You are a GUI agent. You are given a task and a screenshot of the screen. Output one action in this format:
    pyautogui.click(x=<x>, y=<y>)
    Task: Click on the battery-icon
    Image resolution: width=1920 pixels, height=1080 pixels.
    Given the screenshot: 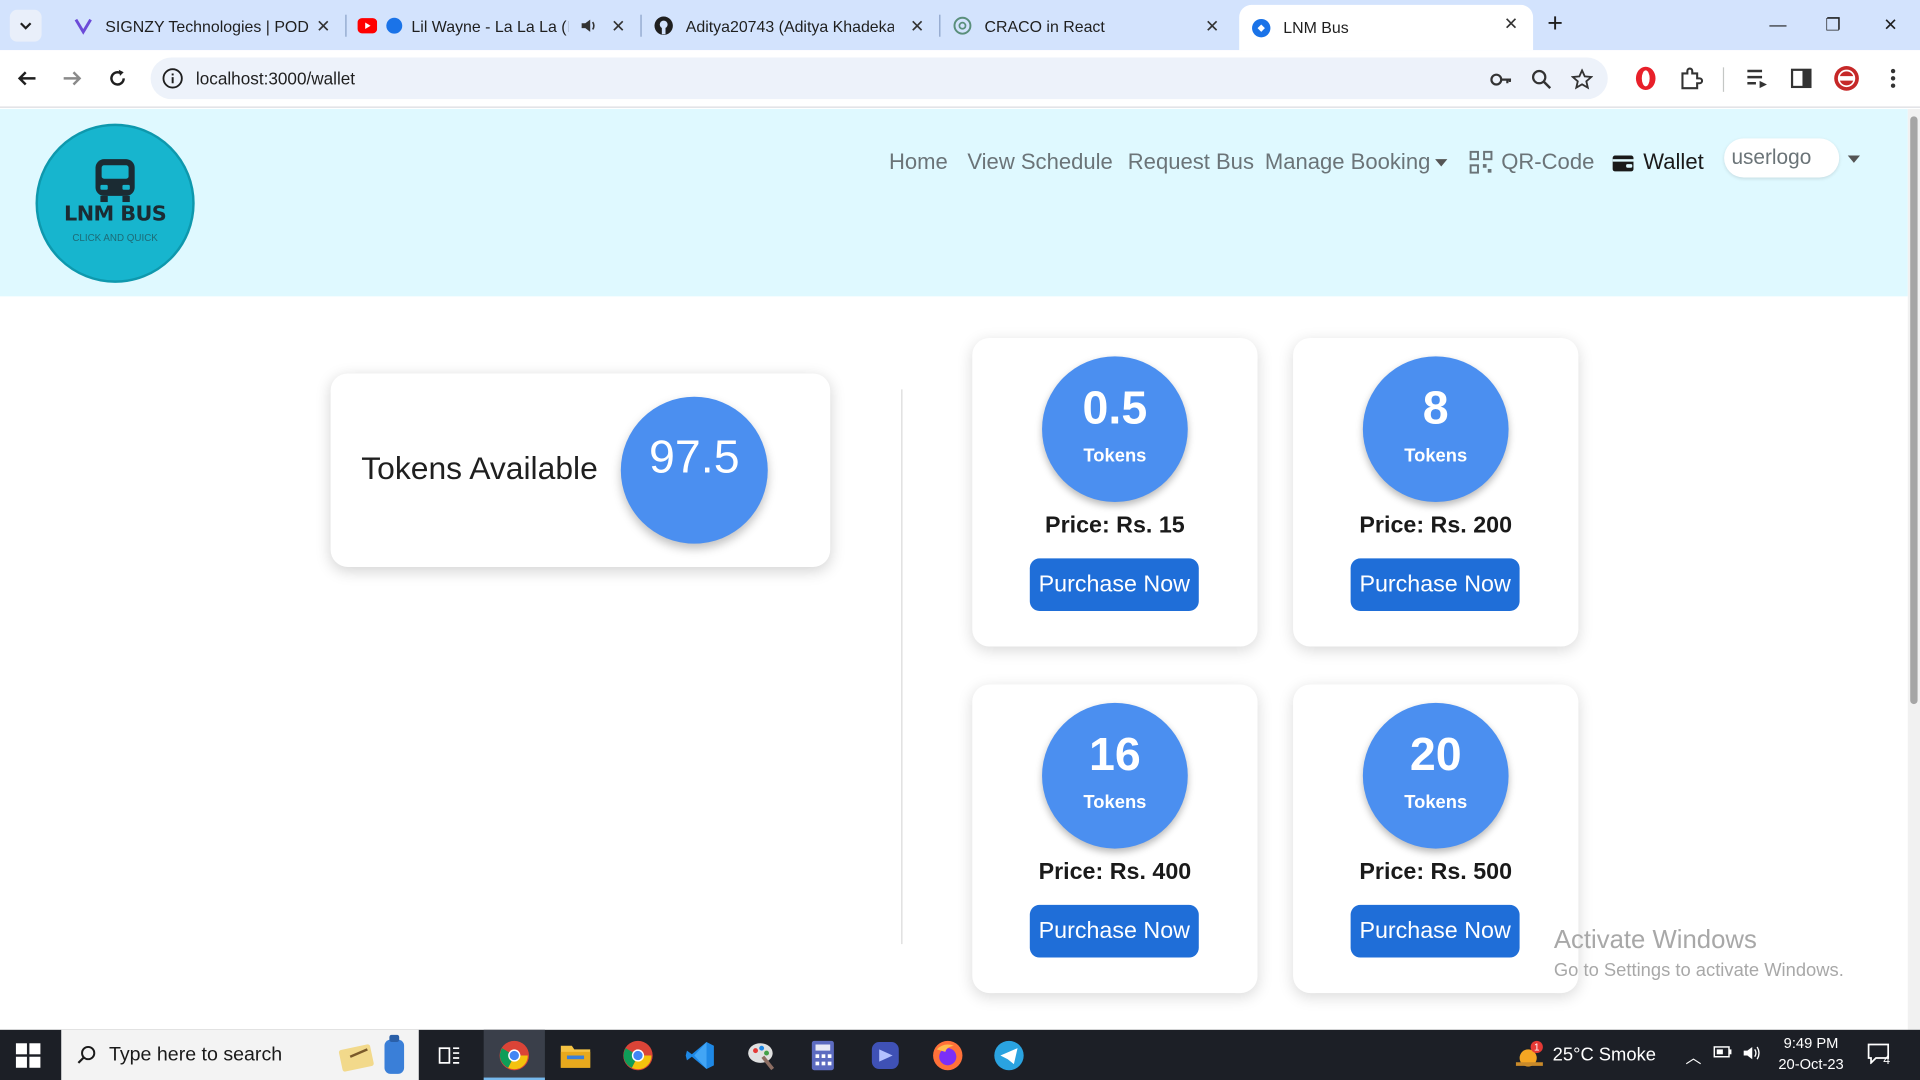 What is the action you would take?
    pyautogui.click(x=1723, y=1054)
    